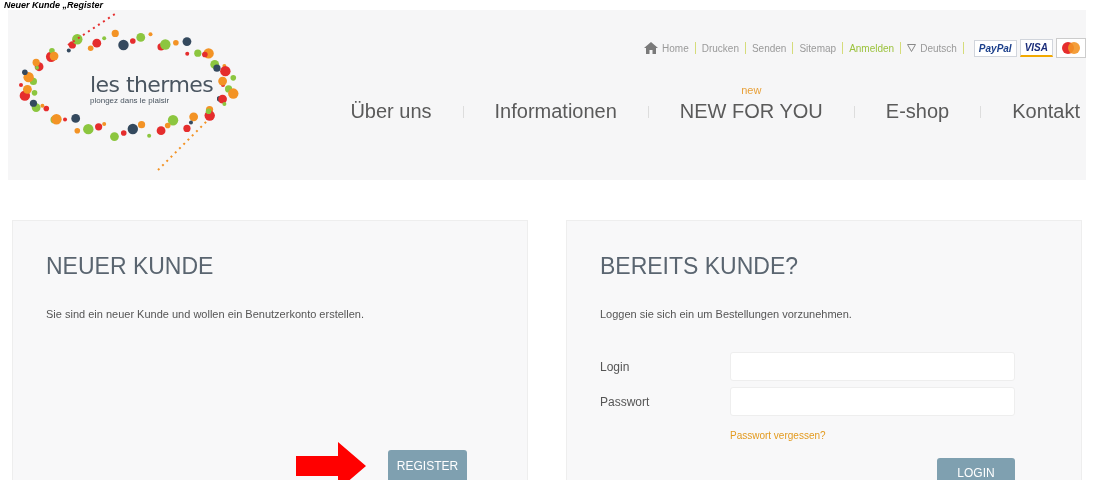 The width and height of the screenshot is (1094, 480). I want to click on top-link: Sitemap, so click(818, 48).